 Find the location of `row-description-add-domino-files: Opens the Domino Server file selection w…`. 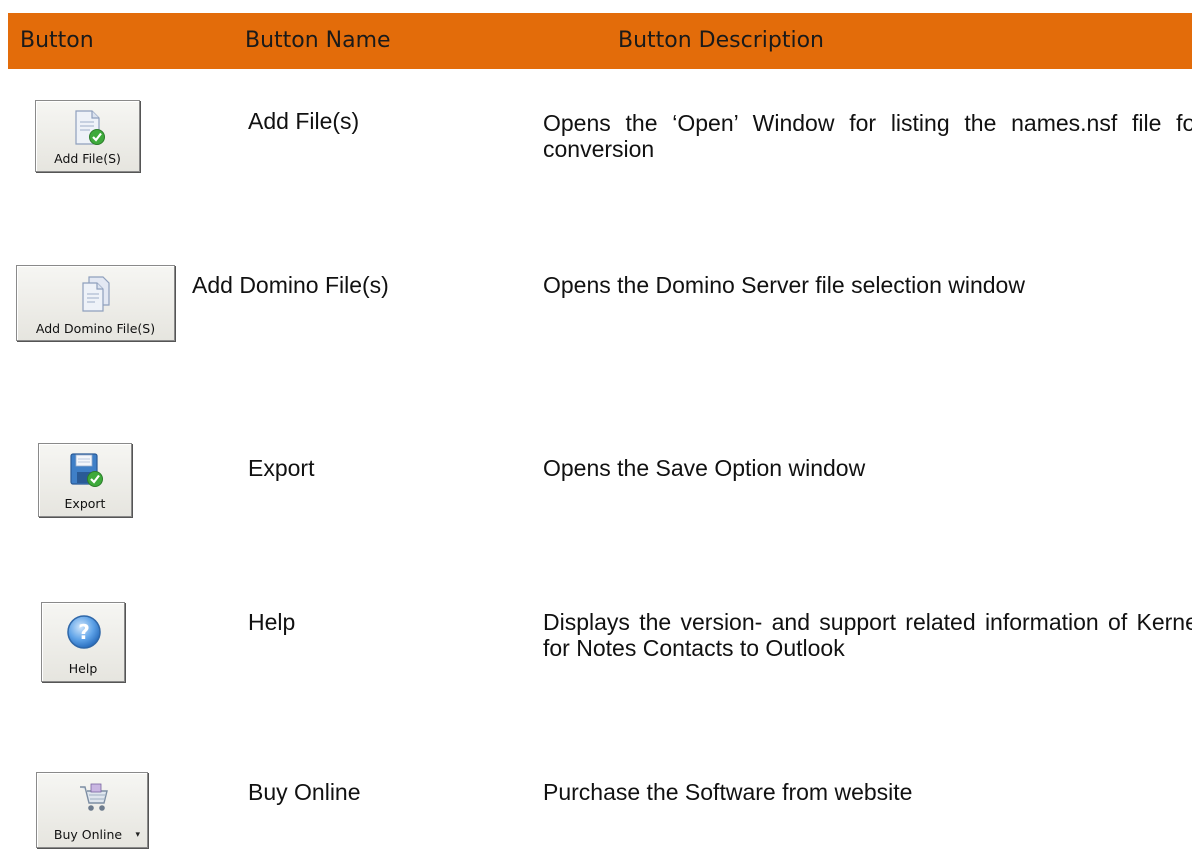

row-description-add-domino-files: Opens the Domino Server file selection w… is located at coordinates (784, 285).